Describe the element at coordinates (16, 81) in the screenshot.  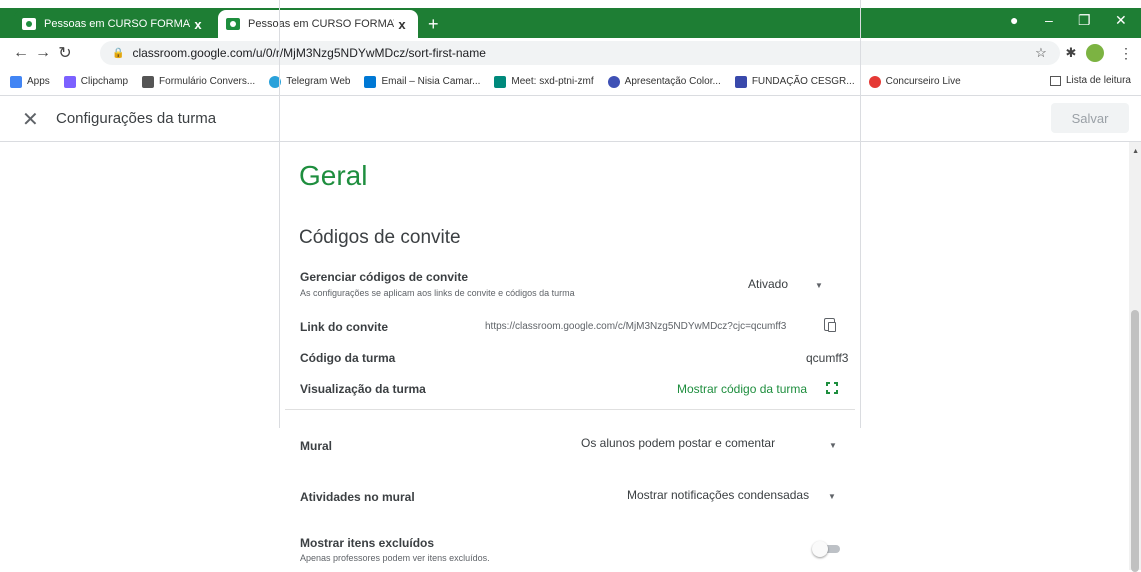
I see `apps-grid-icon` at that location.